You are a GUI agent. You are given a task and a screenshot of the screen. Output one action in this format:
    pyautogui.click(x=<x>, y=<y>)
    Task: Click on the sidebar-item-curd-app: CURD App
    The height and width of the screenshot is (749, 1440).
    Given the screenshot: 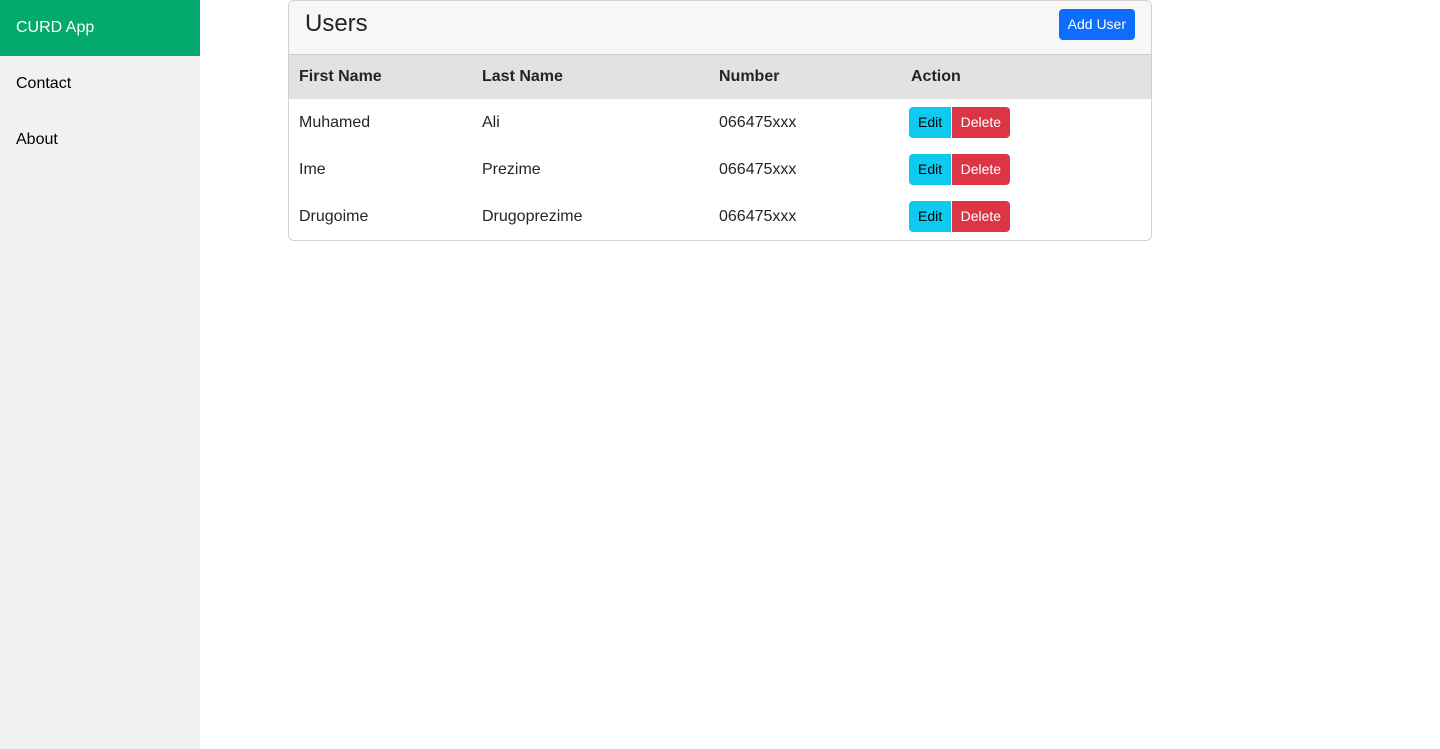 What is the action you would take?
    pyautogui.click(x=100, y=28)
    